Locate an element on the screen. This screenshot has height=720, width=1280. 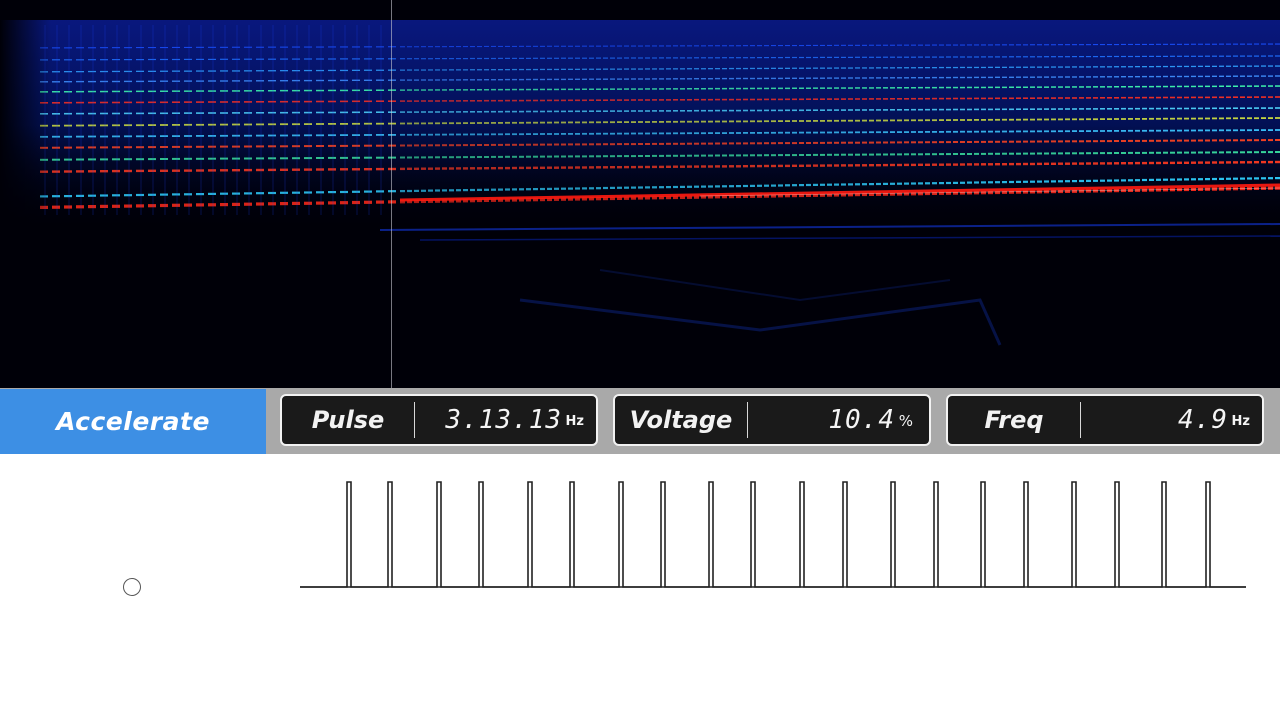
freq-label: Freq is located at coordinates (1014, 420).